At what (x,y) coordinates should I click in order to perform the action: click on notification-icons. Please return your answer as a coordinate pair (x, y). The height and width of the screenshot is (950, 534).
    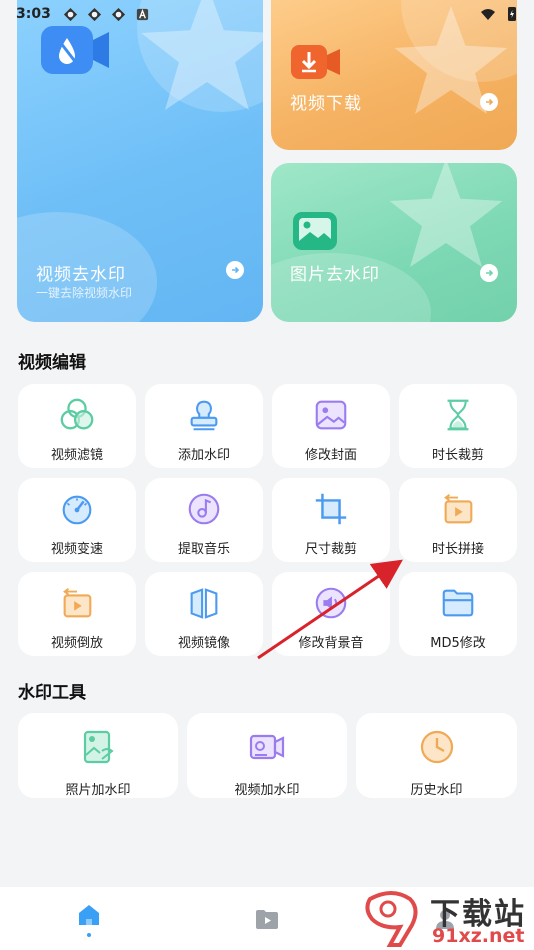
    Looking at the image, I should click on (106, 14).